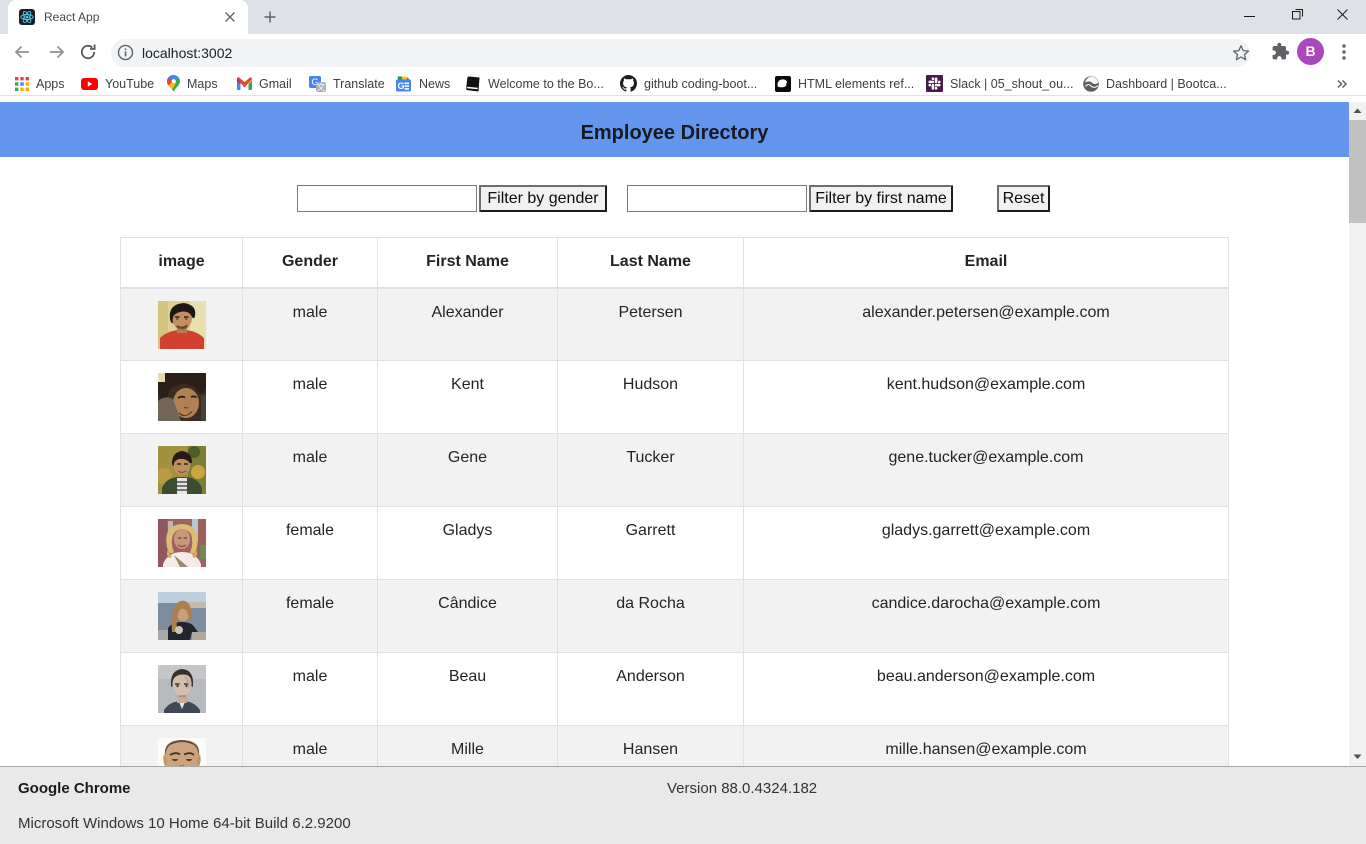 The width and height of the screenshot is (1366, 844). What do you see at coordinates (321, 86) in the screenshot?
I see `svg-text: 文` at bounding box center [321, 86].